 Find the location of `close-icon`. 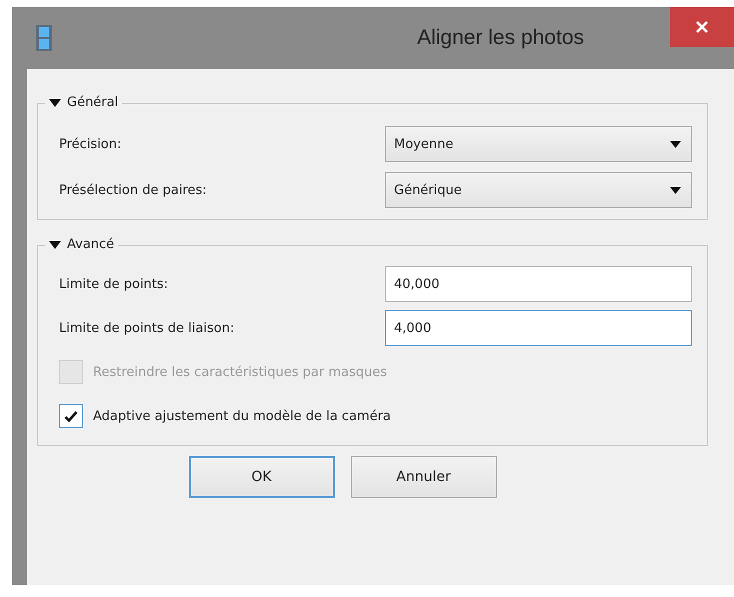

close-icon is located at coordinates (702, 27).